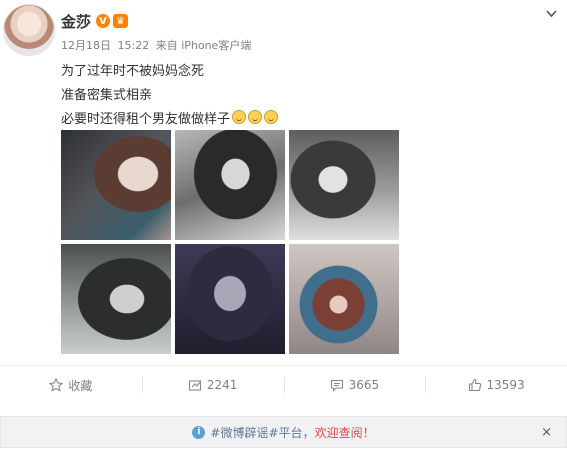 The width and height of the screenshot is (567, 456). I want to click on post-line: 准备密集式相亲, so click(107, 95).